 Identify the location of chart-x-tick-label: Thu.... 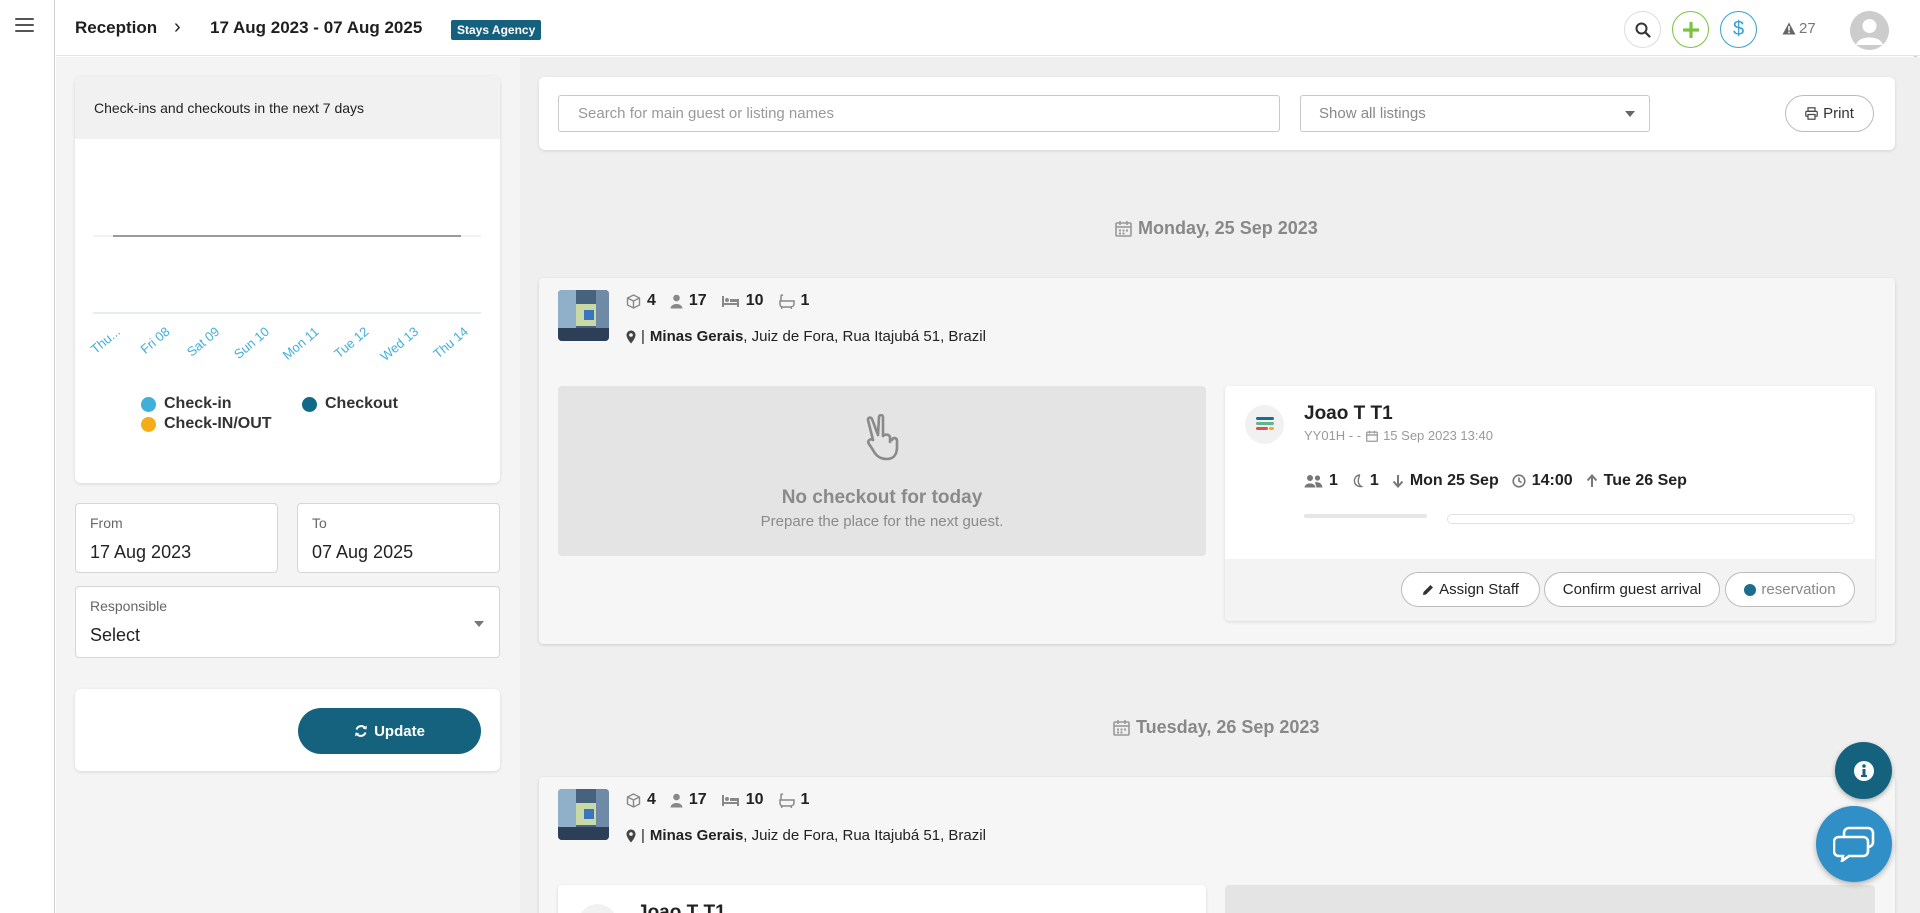
(105, 340).